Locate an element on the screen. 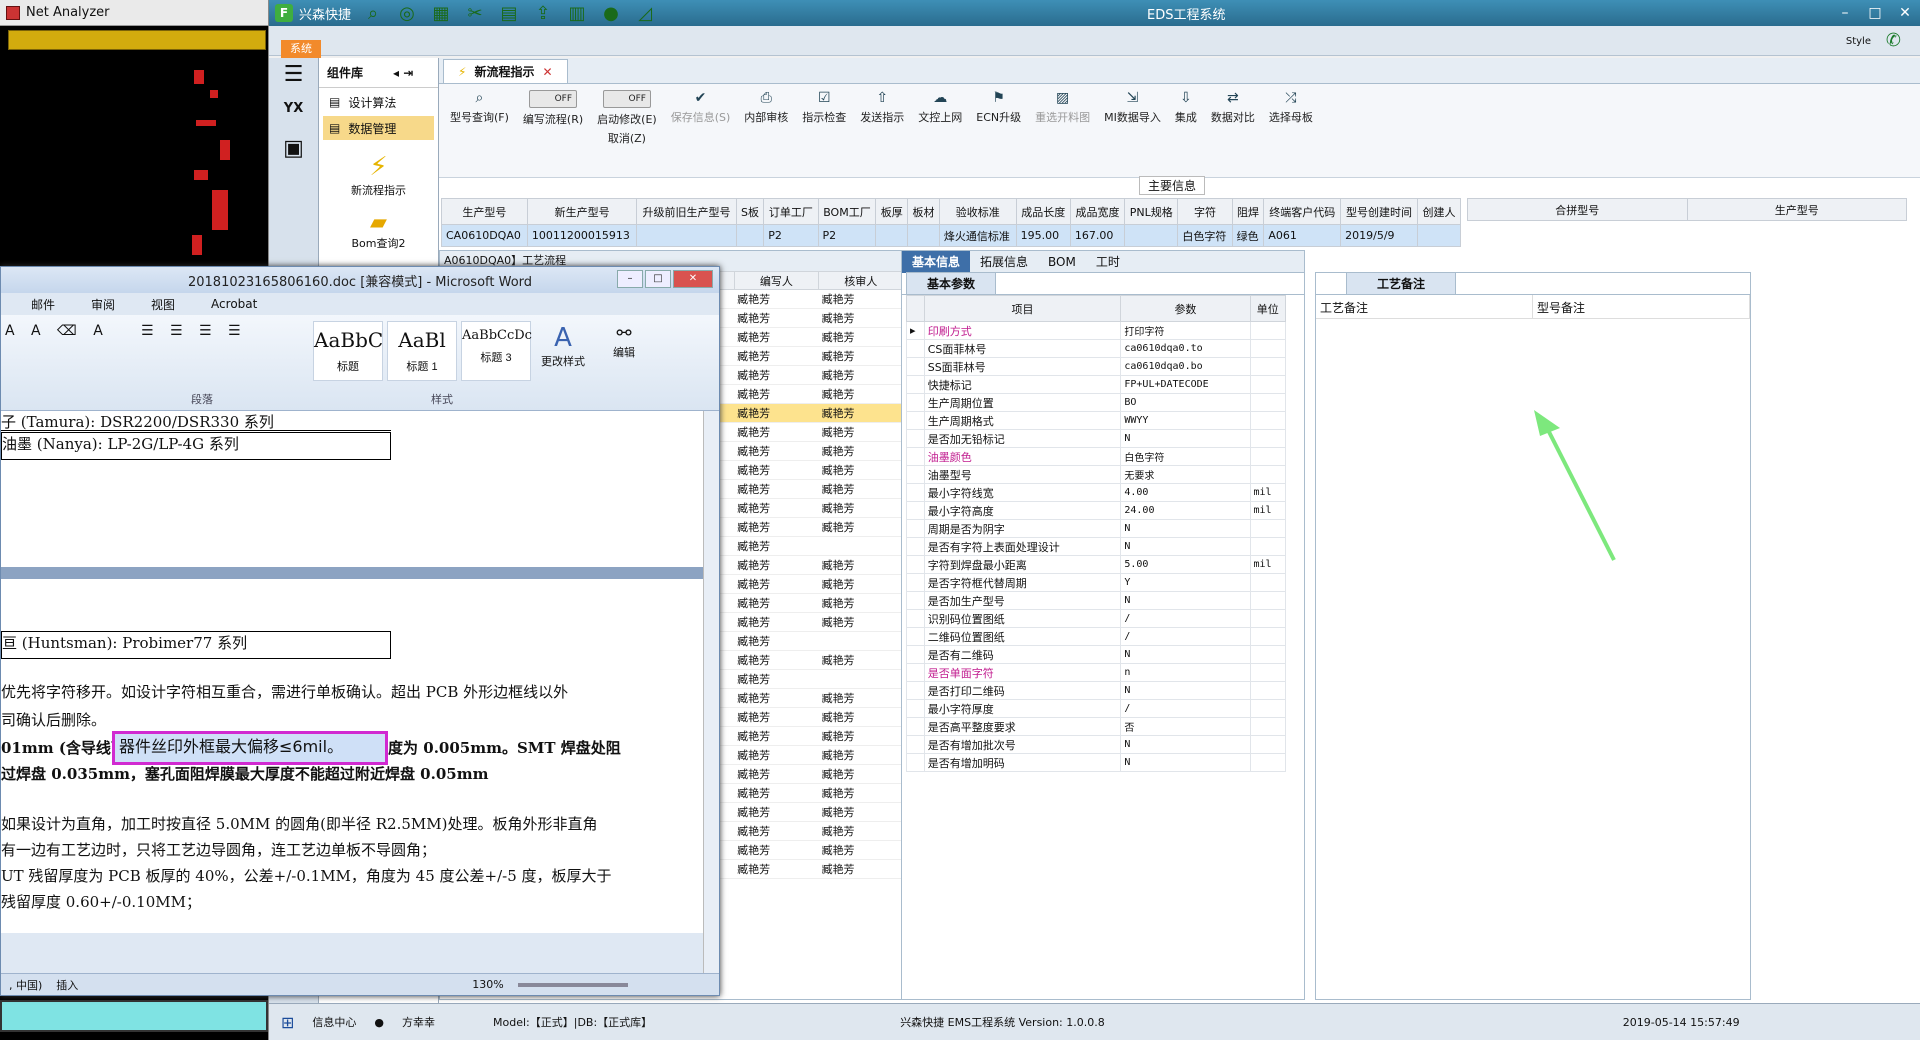 The image size is (1920, 1040). toolbar-button-13: ⤮ 选择母板 is located at coordinates (1291, 107).